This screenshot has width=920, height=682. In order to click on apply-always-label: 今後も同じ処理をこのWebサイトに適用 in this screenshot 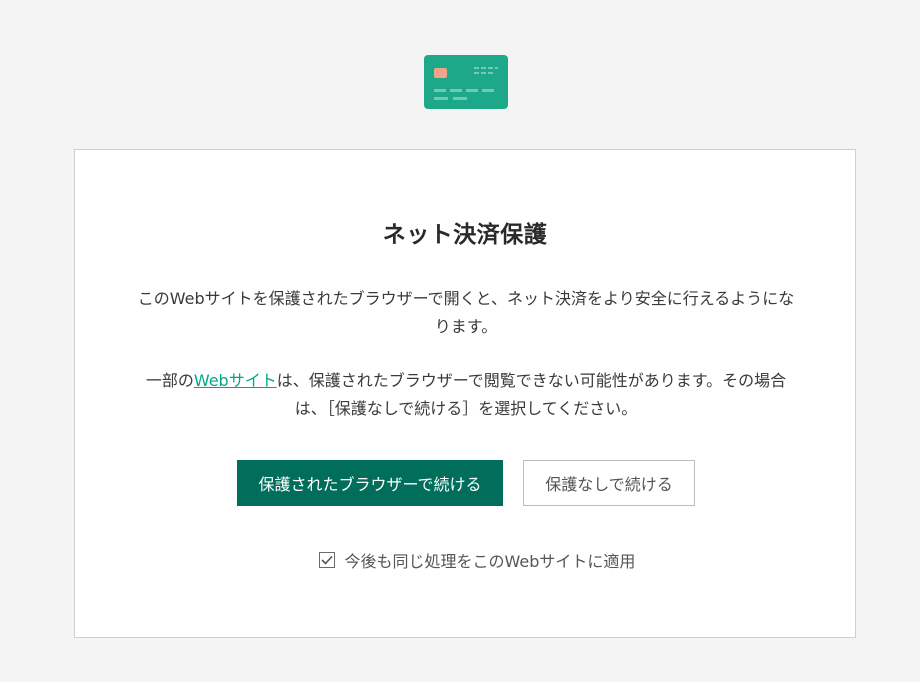, I will do `click(490, 561)`.